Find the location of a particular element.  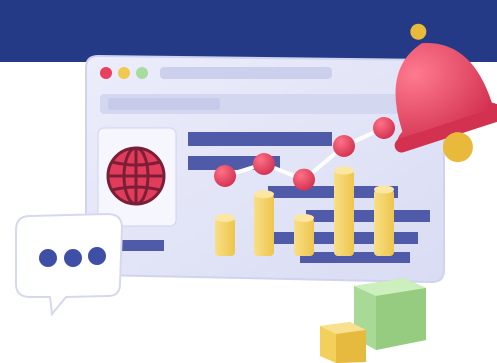

close-dot is located at coordinates (106, 73).